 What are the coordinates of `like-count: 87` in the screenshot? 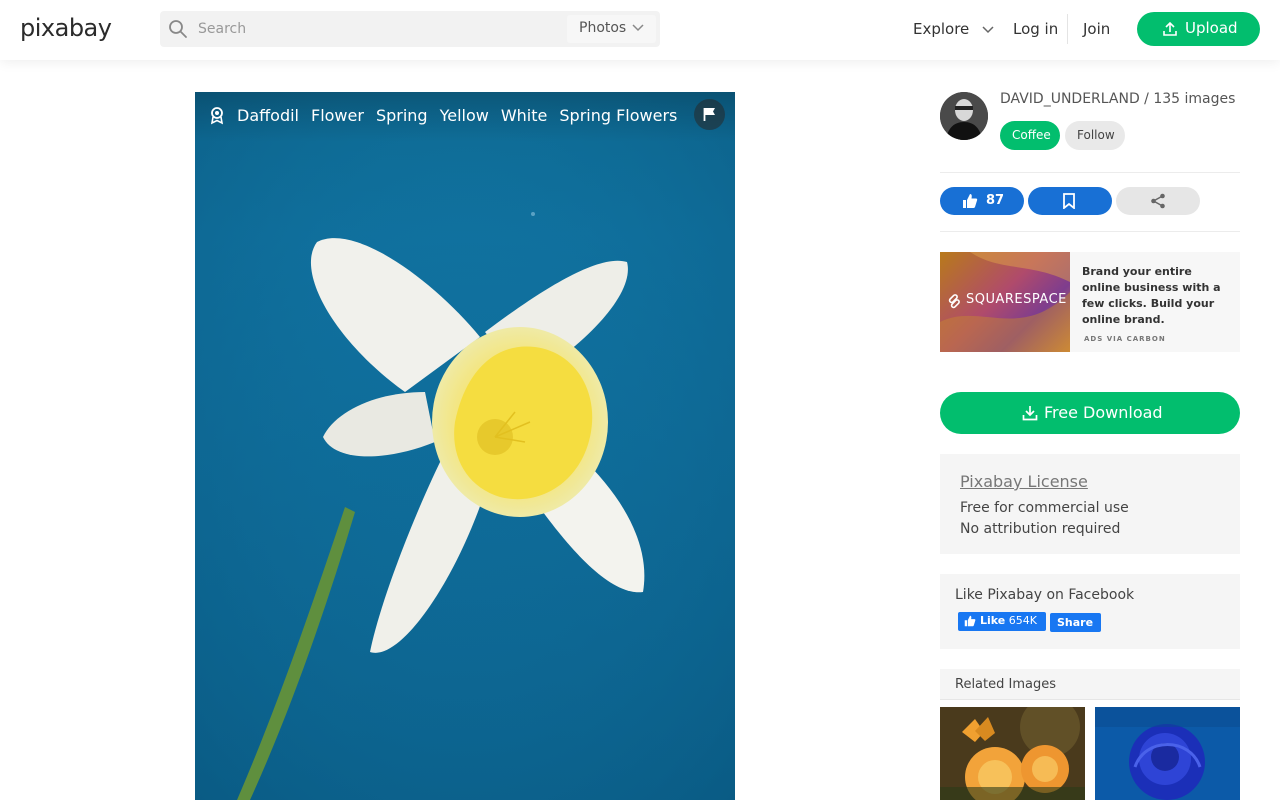 It's located at (995, 200).